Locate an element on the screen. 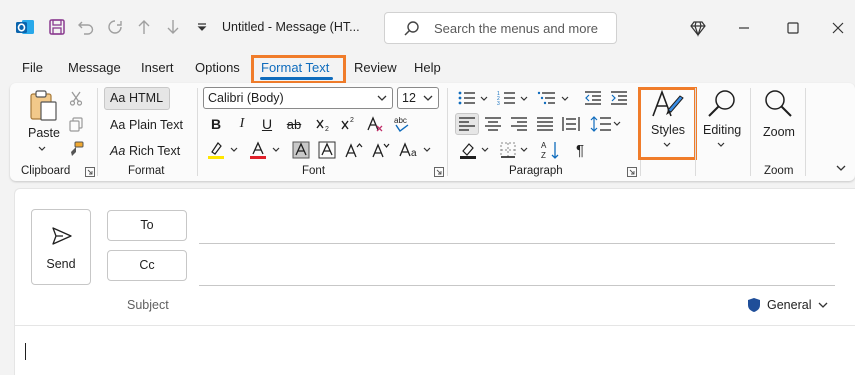 This screenshot has height=375, width=855. zoom-group-label: Zoom is located at coordinates (779, 171).